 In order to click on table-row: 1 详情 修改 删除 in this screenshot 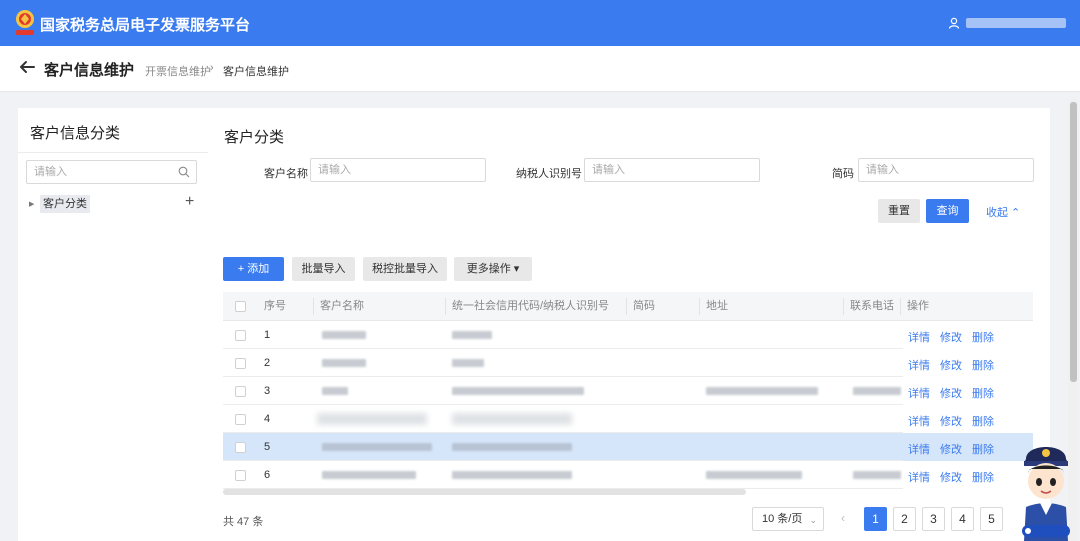, I will do `click(628, 335)`.